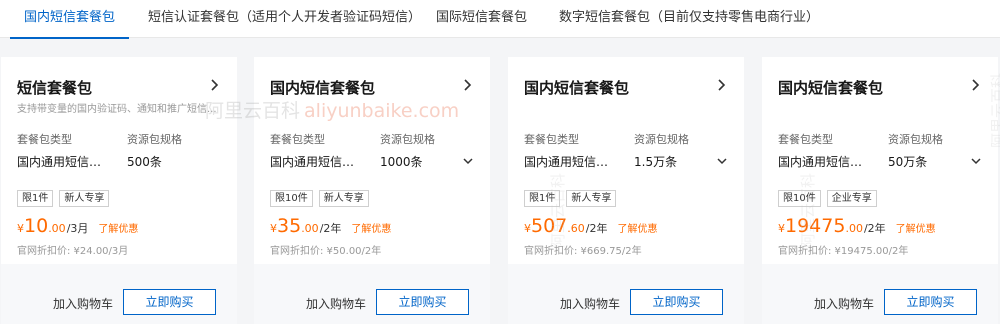 This screenshot has width=1000, height=324. Describe the element at coordinates (289, 226) in the screenshot. I see `price-integer: 35` at that location.